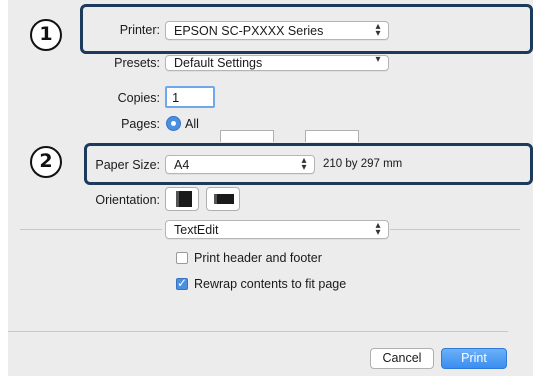 The height and width of the screenshot is (376, 533). What do you see at coordinates (46, 162) in the screenshot?
I see `callout-number-2: 2` at bounding box center [46, 162].